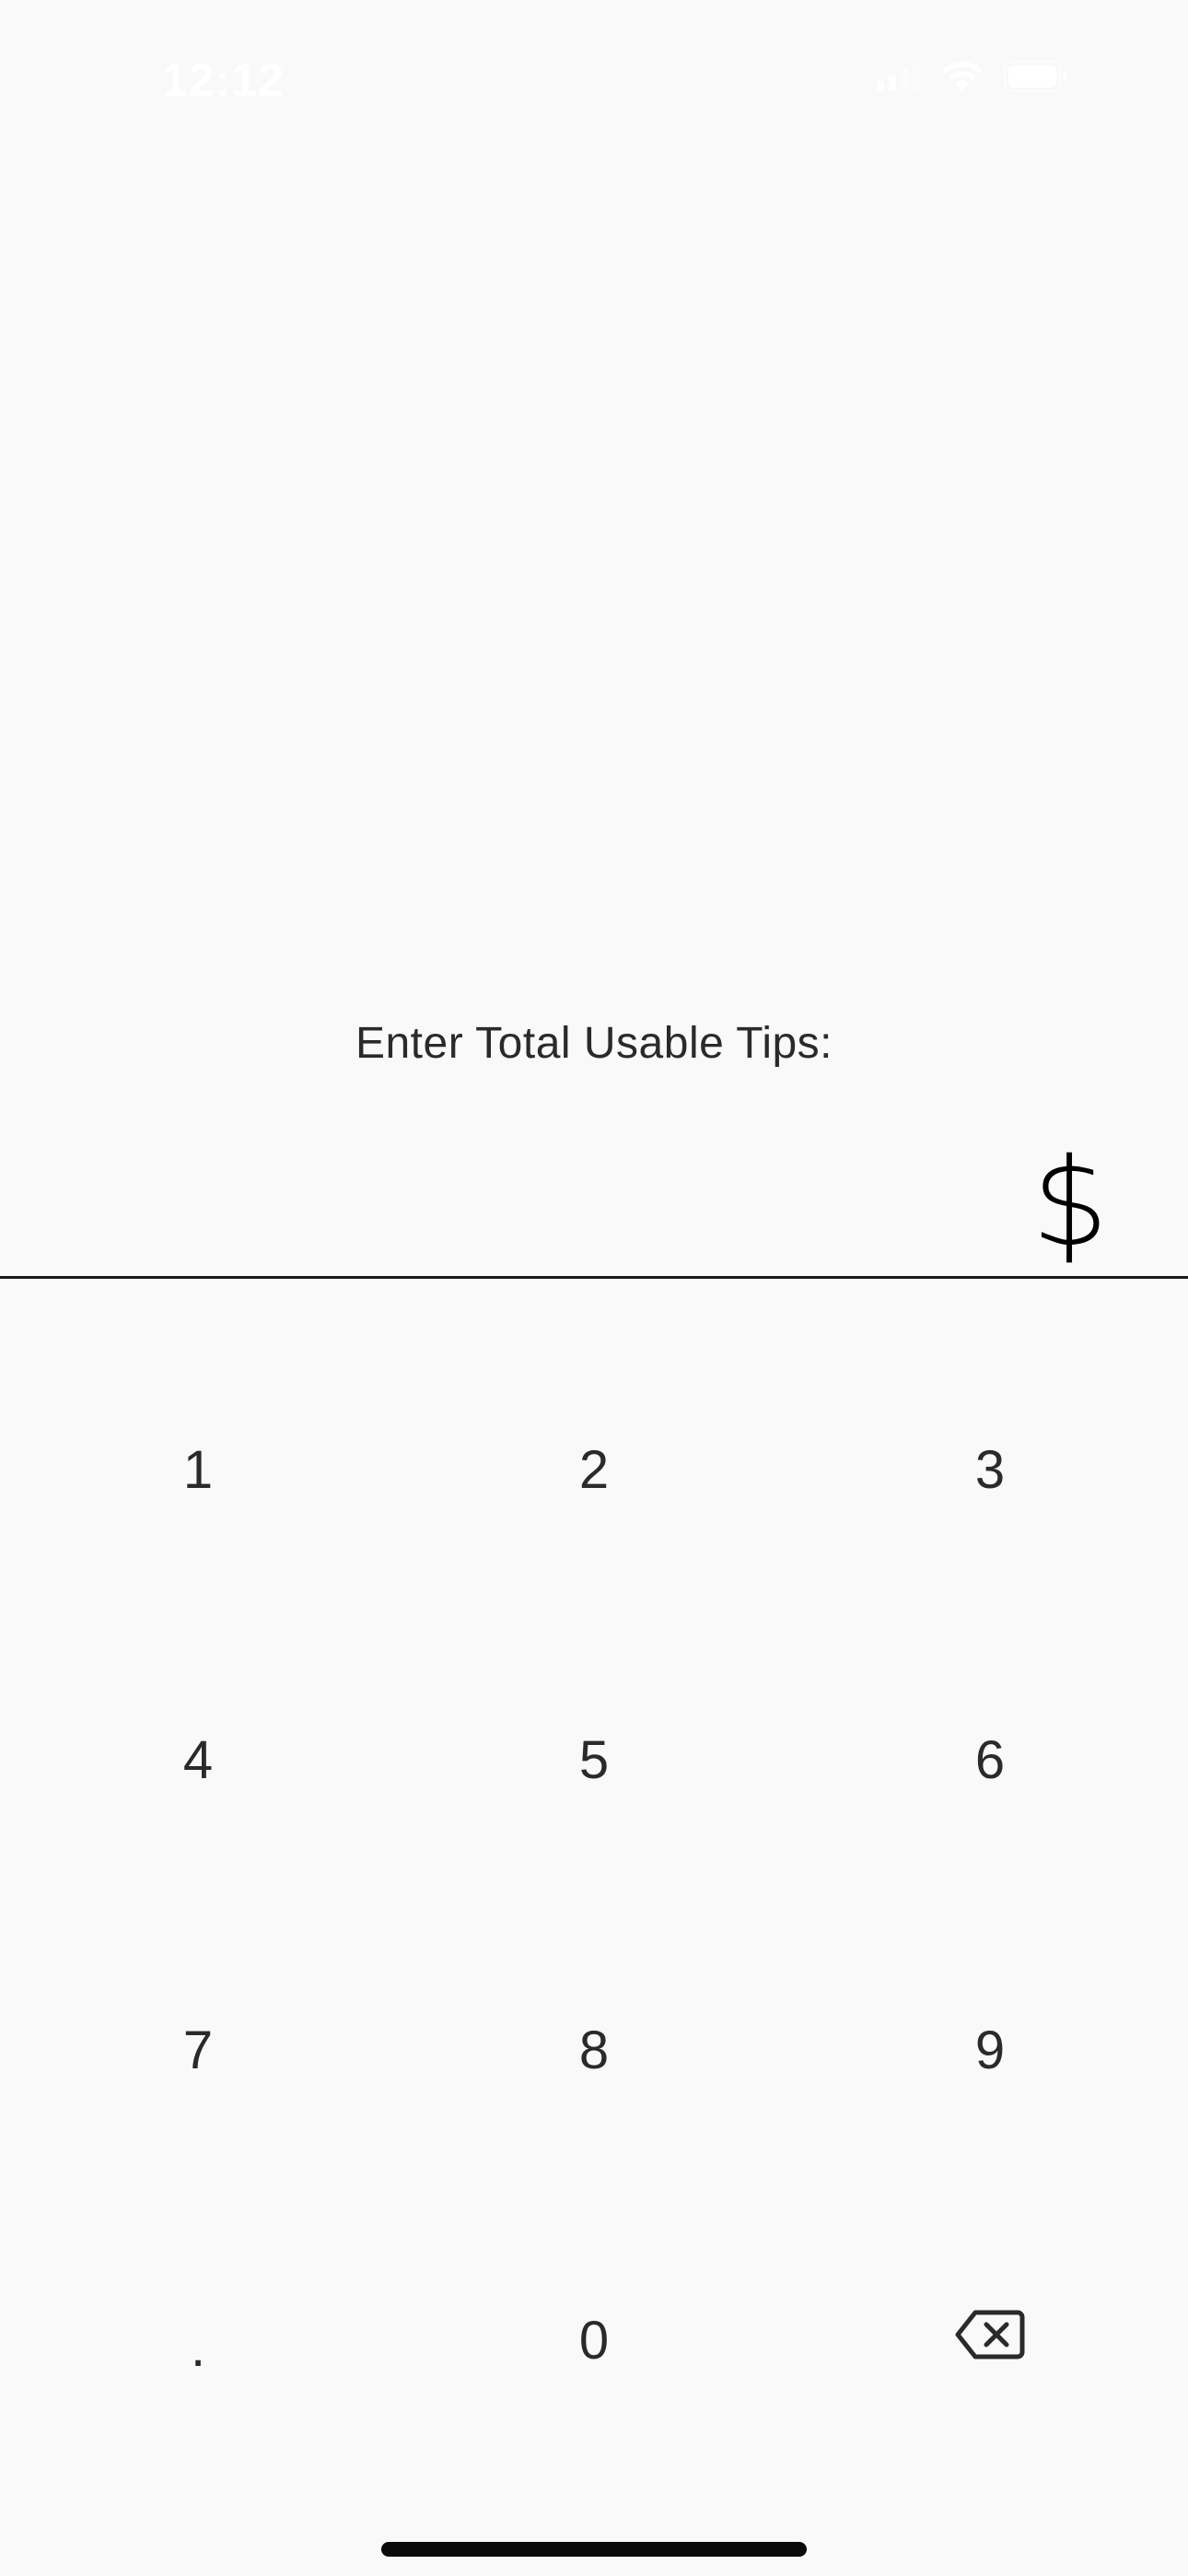  What do you see at coordinates (990, 1760) in the screenshot?
I see `key-6: 6` at bounding box center [990, 1760].